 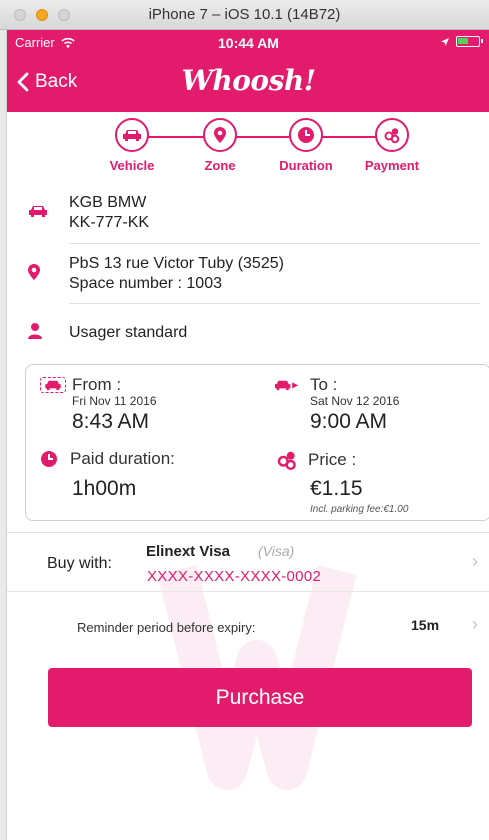 I want to click on to-time: 9:00 AM, so click(x=349, y=421).